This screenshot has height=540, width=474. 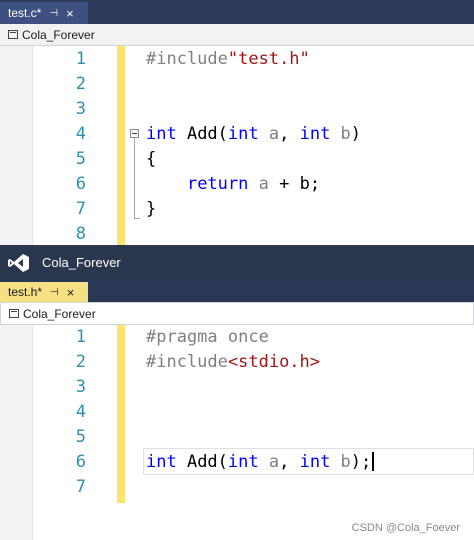 I want to click on code-line: 4, so click(x=237, y=412).